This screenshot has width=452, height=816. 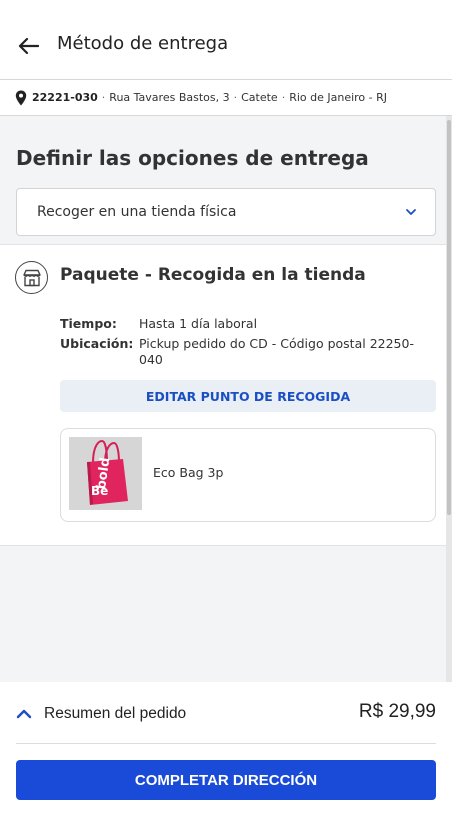 I want to click on edit-pickup-point-button: EDITAR PUNTO DE RECOGIDA, so click(x=248, y=396).